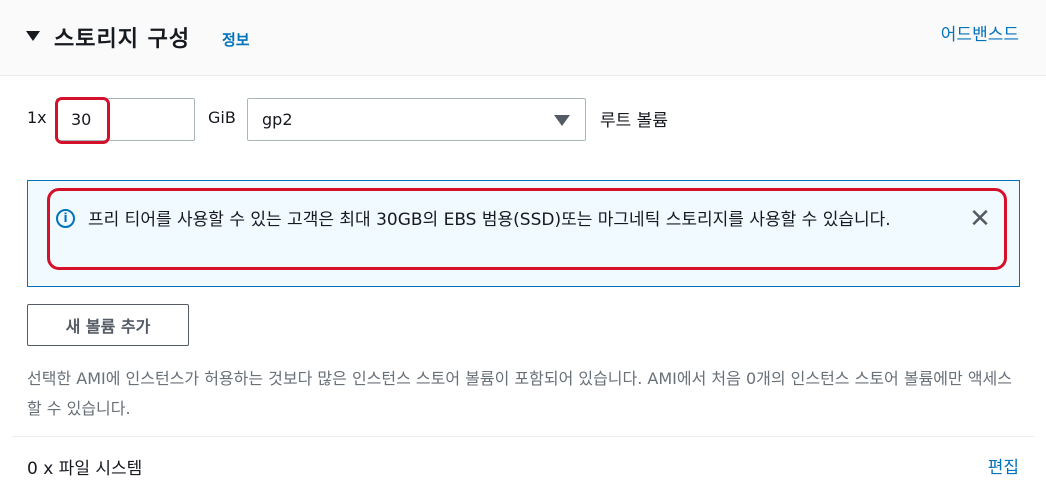 The height and width of the screenshot is (499, 1046). What do you see at coordinates (277, 119) in the screenshot?
I see `volume-type-value: gp2` at bounding box center [277, 119].